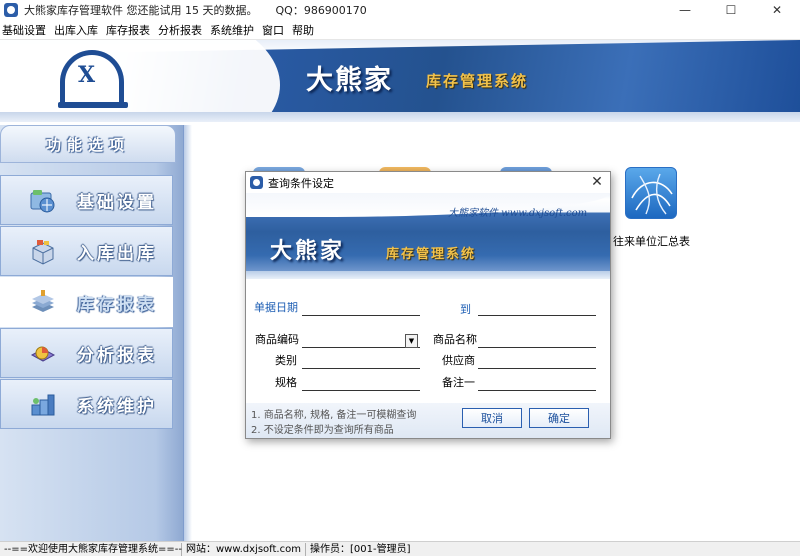  Describe the element at coordinates (286, 382) in the screenshot. I see `spec-label: 规格` at that location.